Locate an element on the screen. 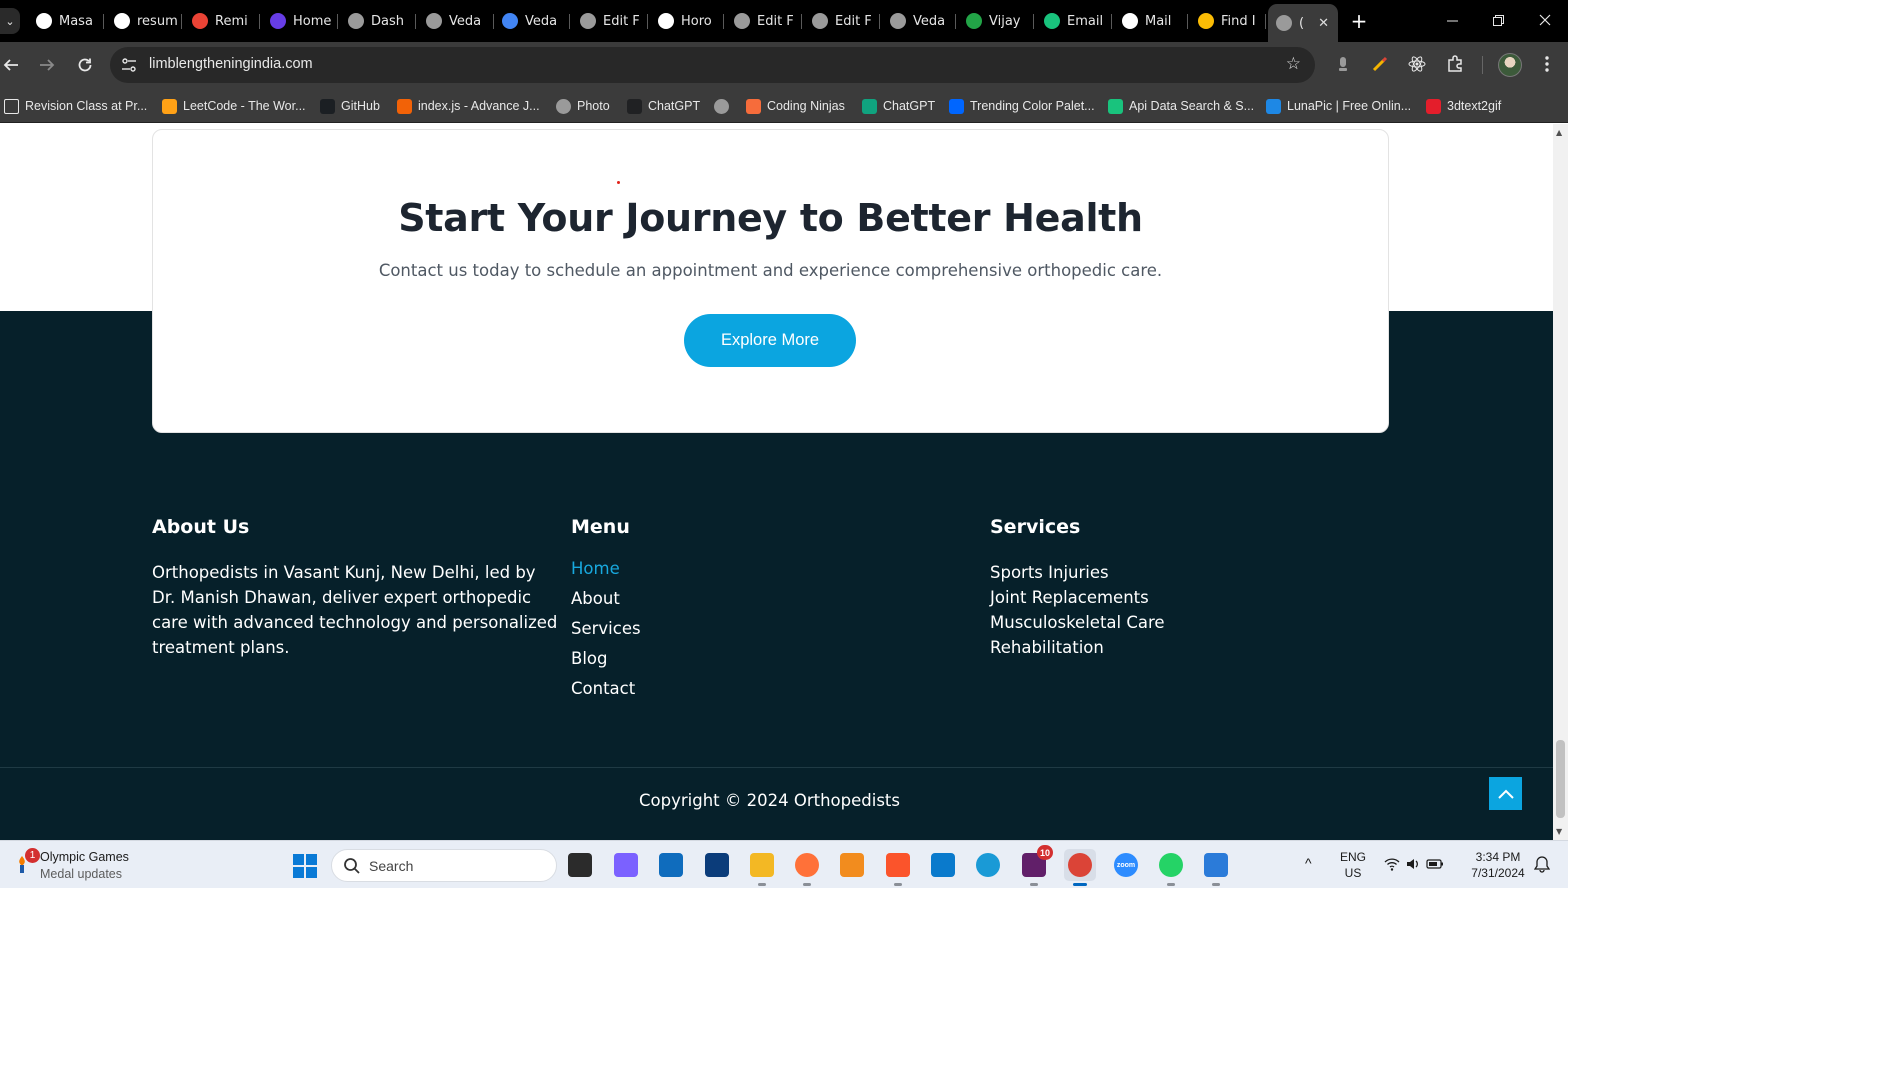  envelope-icon is located at coordinates (1130, 21).